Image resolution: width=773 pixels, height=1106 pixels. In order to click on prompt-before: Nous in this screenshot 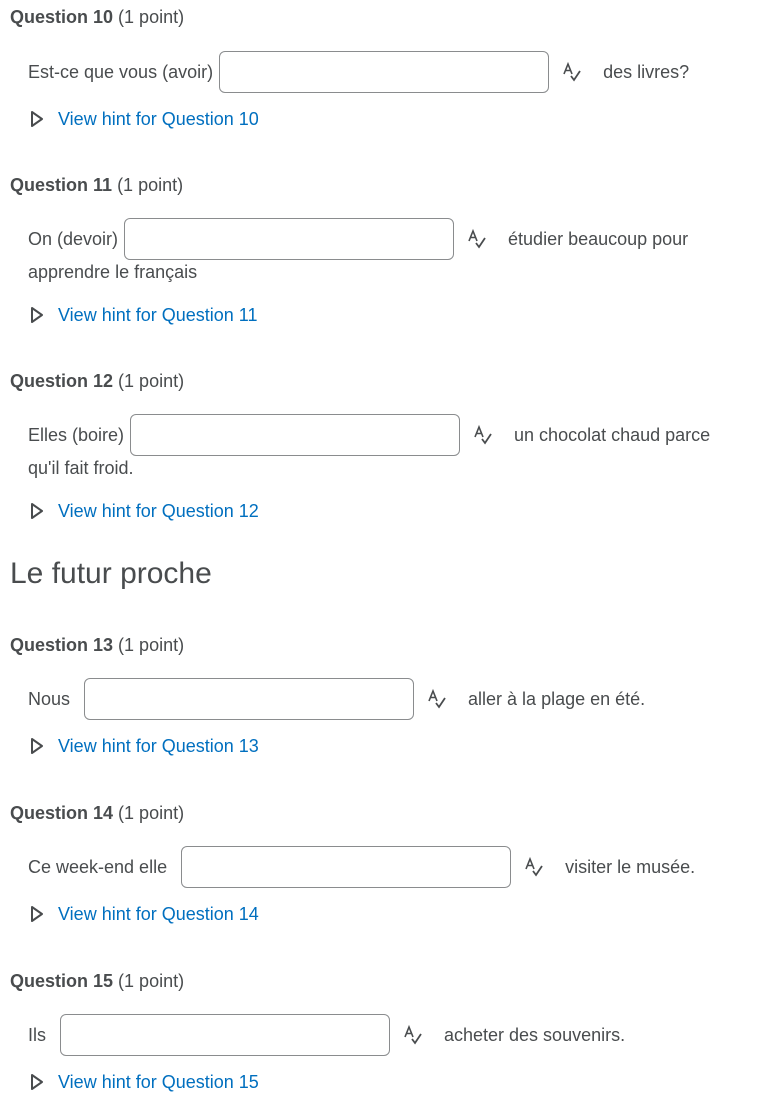, I will do `click(49, 699)`.